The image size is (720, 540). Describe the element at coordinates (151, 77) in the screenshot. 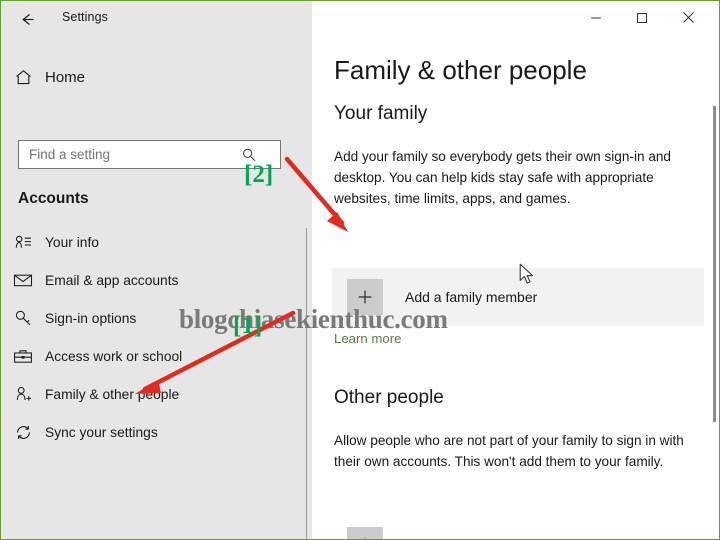

I see `sidebar-item-home: Home` at that location.